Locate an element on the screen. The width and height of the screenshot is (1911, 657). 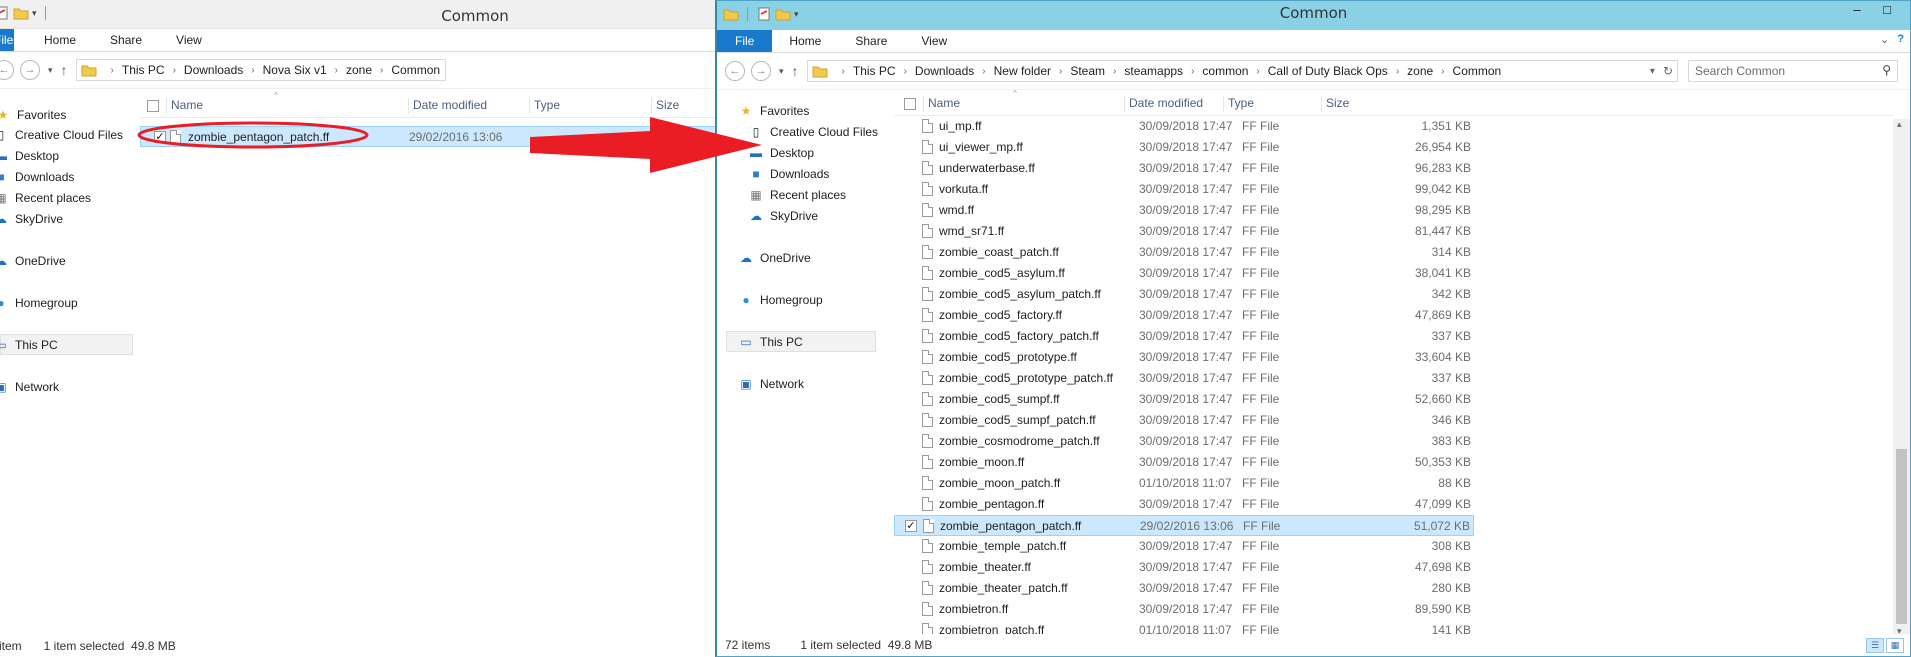
left-tab-file: File is located at coordinates (7, 40).